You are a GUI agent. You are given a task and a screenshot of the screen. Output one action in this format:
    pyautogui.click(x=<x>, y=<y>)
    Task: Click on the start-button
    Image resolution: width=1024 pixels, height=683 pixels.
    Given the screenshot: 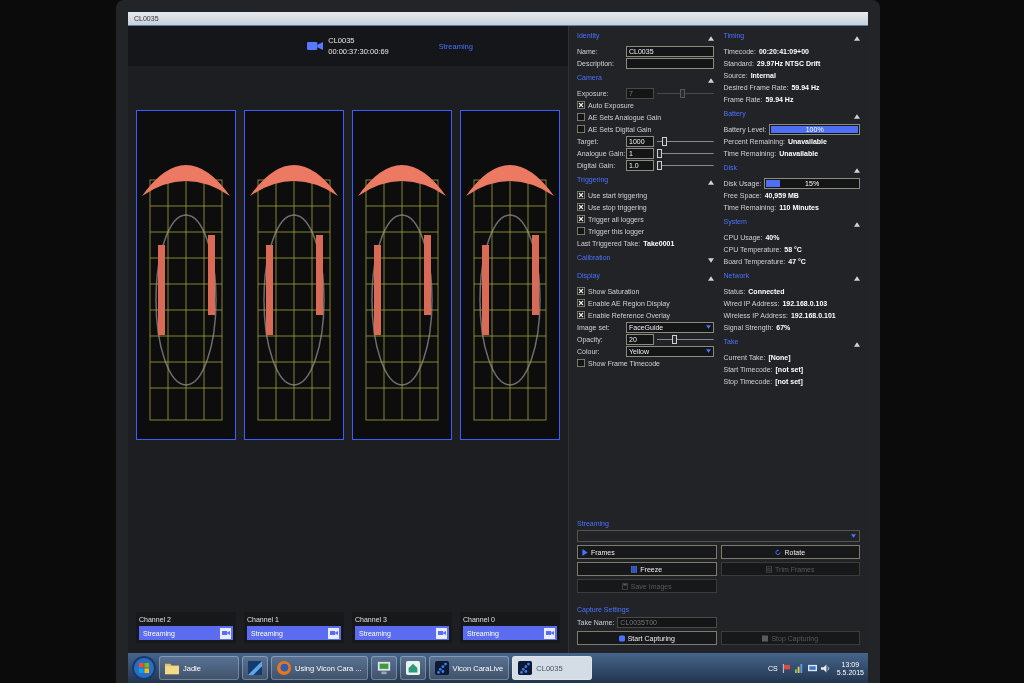 What is the action you would take?
    pyautogui.click(x=144, y=668)
    